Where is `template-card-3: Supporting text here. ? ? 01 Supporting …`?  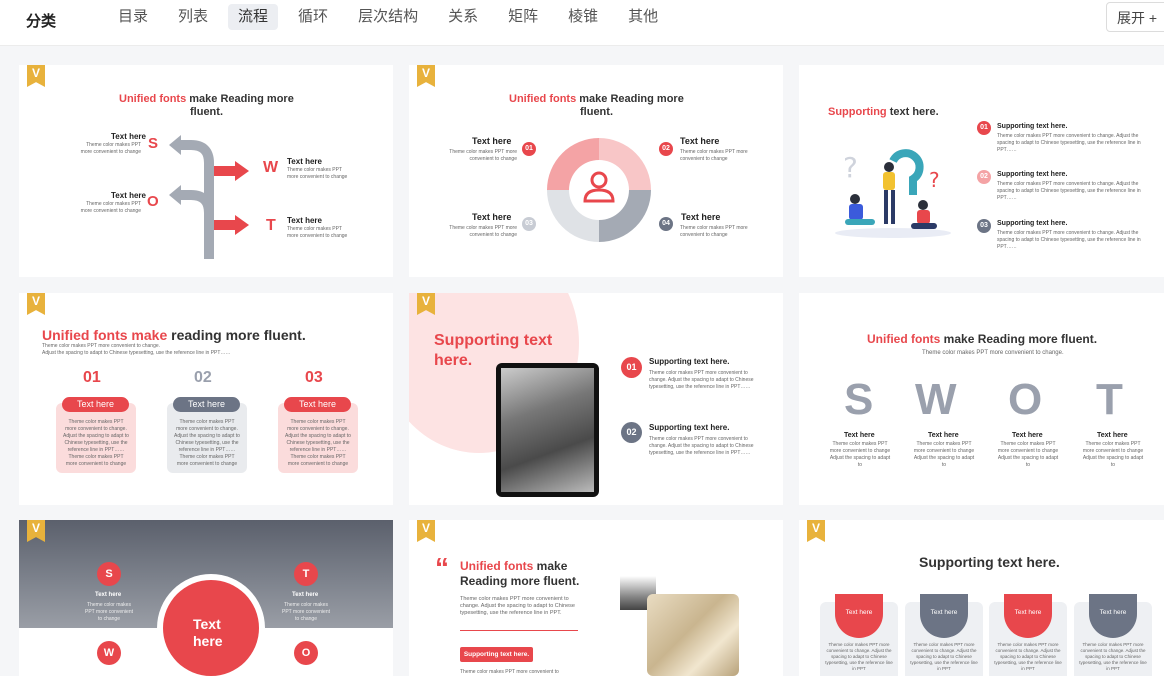
template-card-3: Supporting text here. ? ? 01 Supporting … is located at coordinates (981, 171).